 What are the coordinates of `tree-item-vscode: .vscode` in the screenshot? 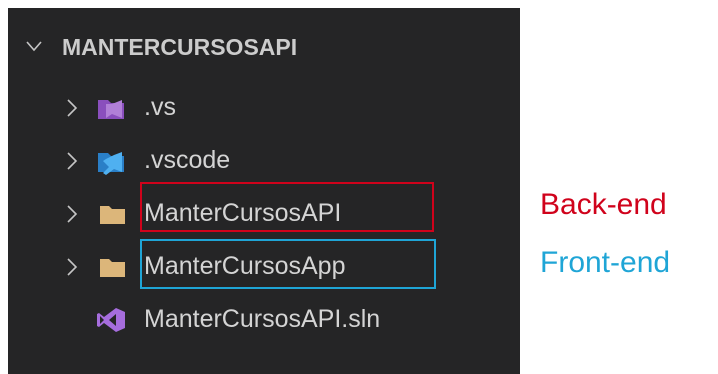 It's located at (264, 161).